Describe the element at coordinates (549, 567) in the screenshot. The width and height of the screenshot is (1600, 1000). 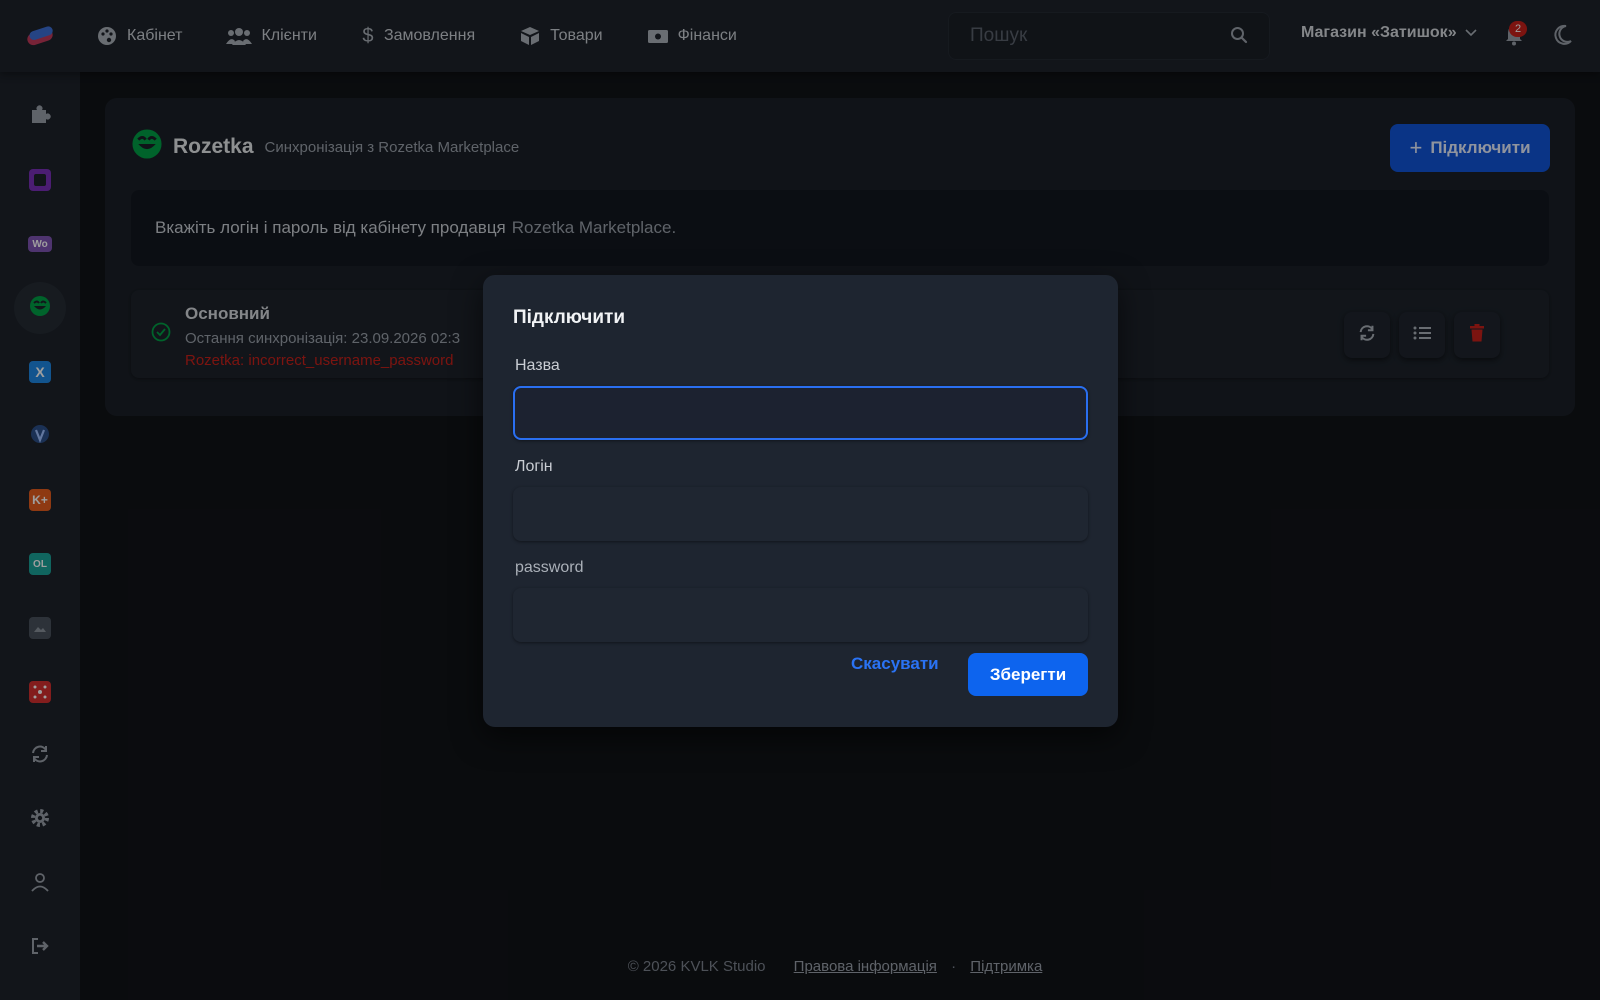
I see `password-label: password` at that location.